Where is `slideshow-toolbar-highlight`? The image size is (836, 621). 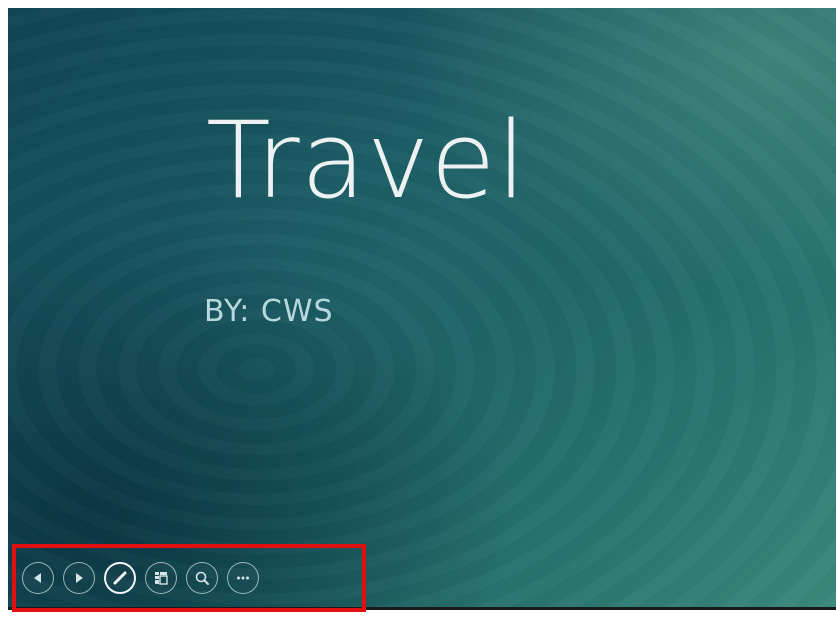 slideshow-toolbar-highlight is located at coordinates (189, 578).